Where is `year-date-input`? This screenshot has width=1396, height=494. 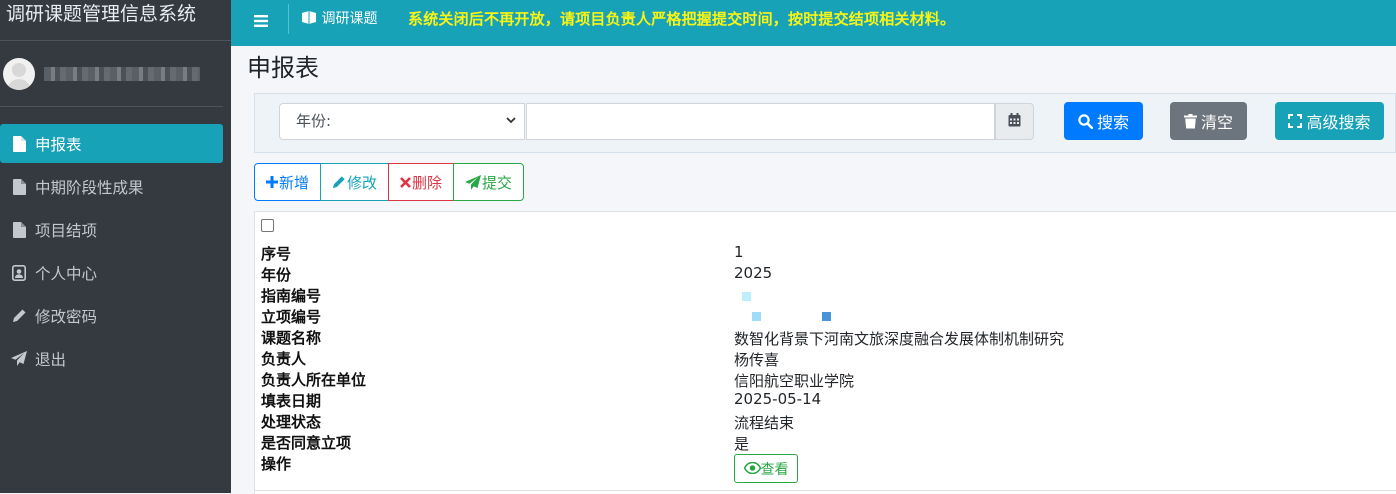
year-date-input is located at coordinates (760, 121).